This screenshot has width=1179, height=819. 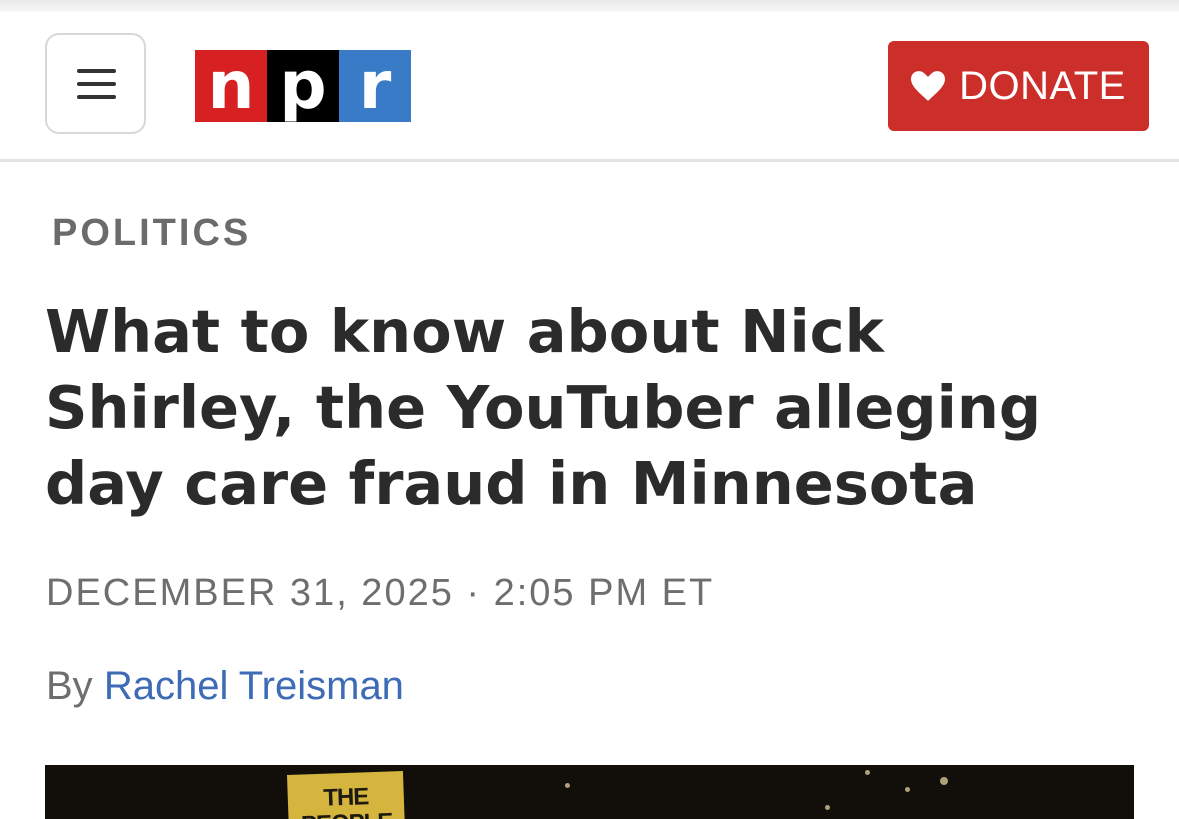 I want to click on menu-button, so click(x=95, y=83).